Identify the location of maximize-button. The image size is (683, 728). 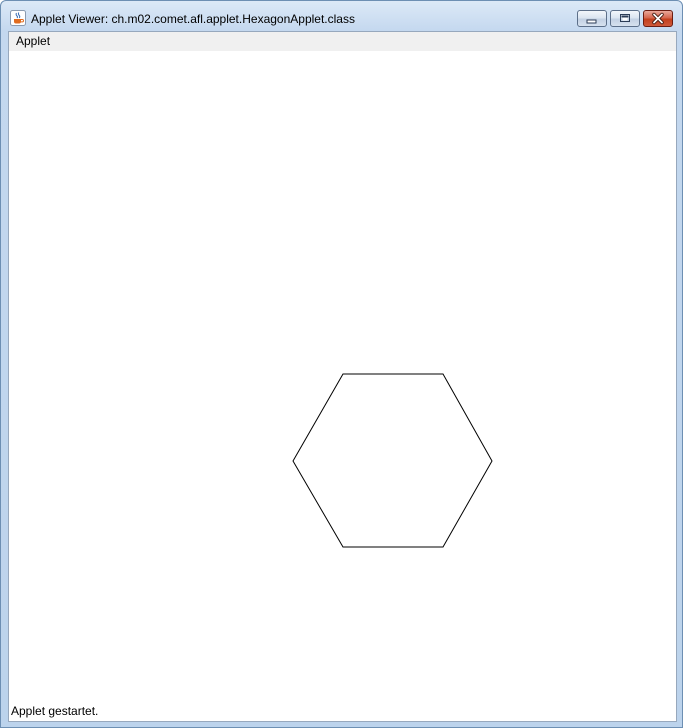
(625, 18).